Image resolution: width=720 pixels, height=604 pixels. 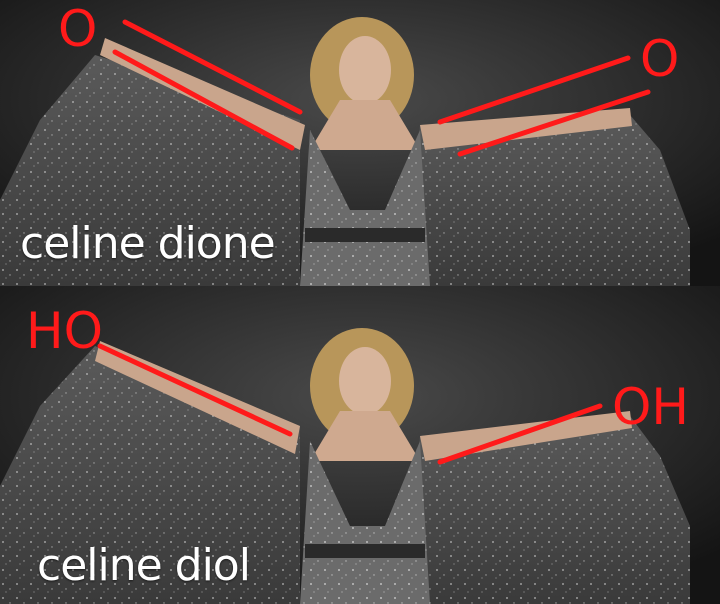 What do you see at coordinates (64, 331) in the screenshot?
I see `hydroxyl-label-left: HO` at bounding box center [64, 331].